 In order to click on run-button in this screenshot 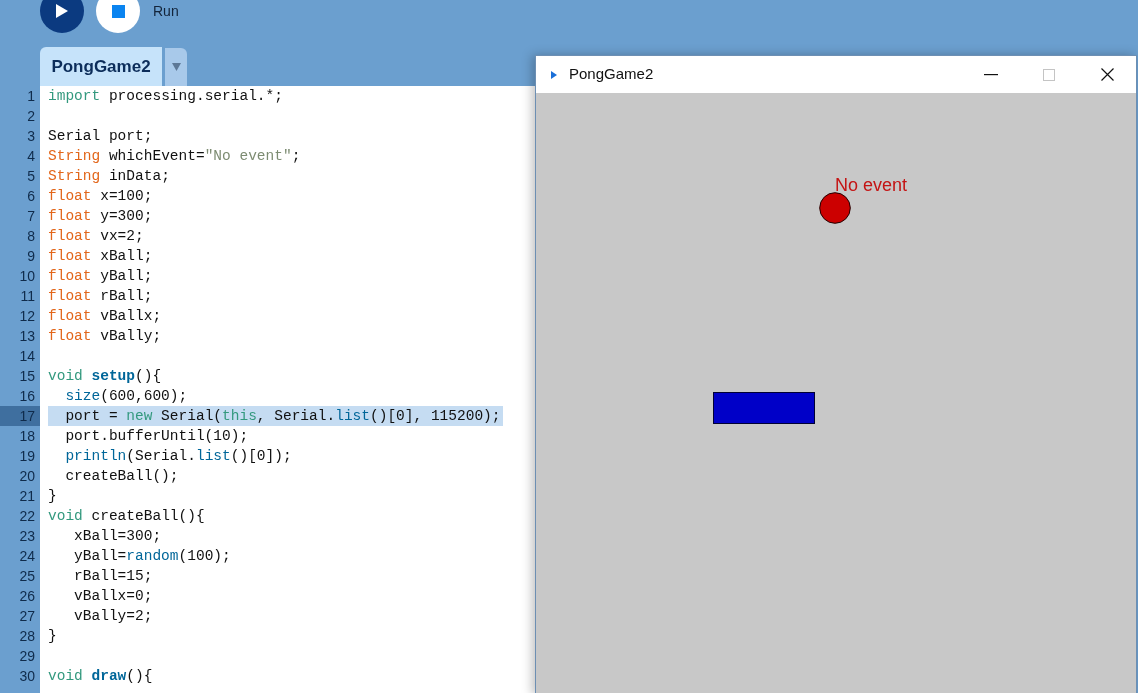, I will do `click(62, 16)`.